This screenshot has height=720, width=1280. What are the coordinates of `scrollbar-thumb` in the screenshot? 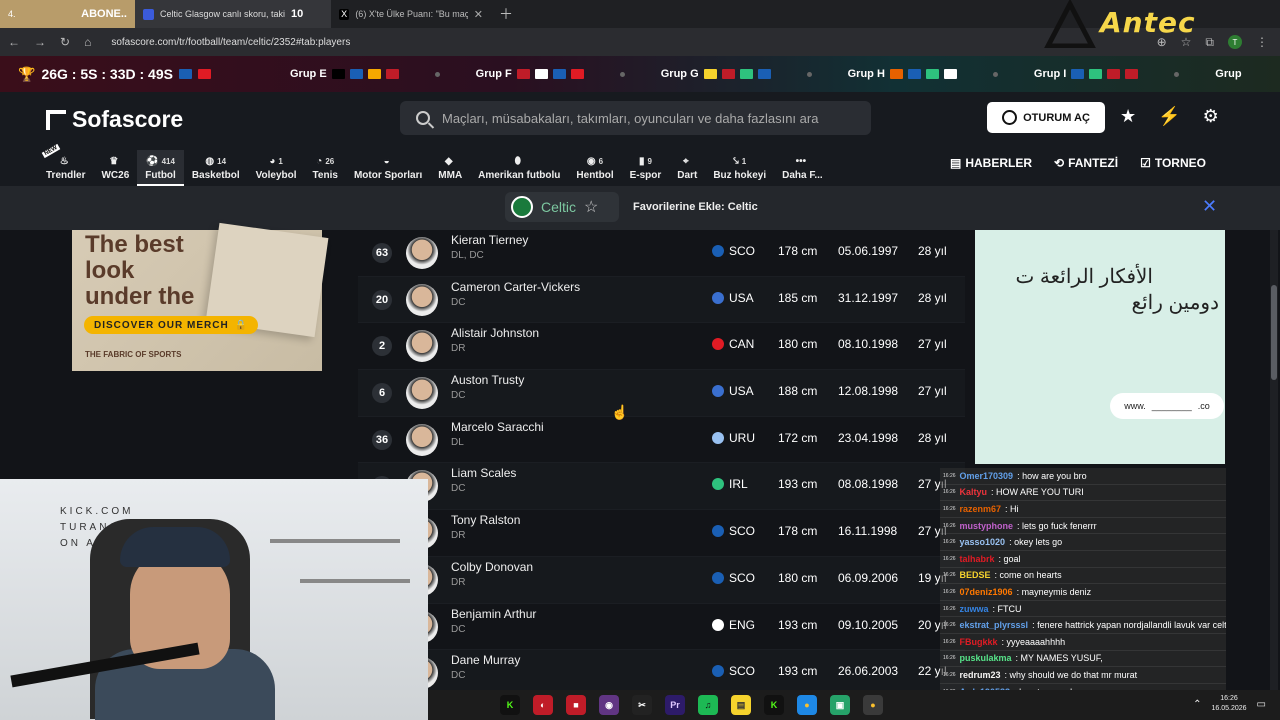 It's located at (1274, 332).